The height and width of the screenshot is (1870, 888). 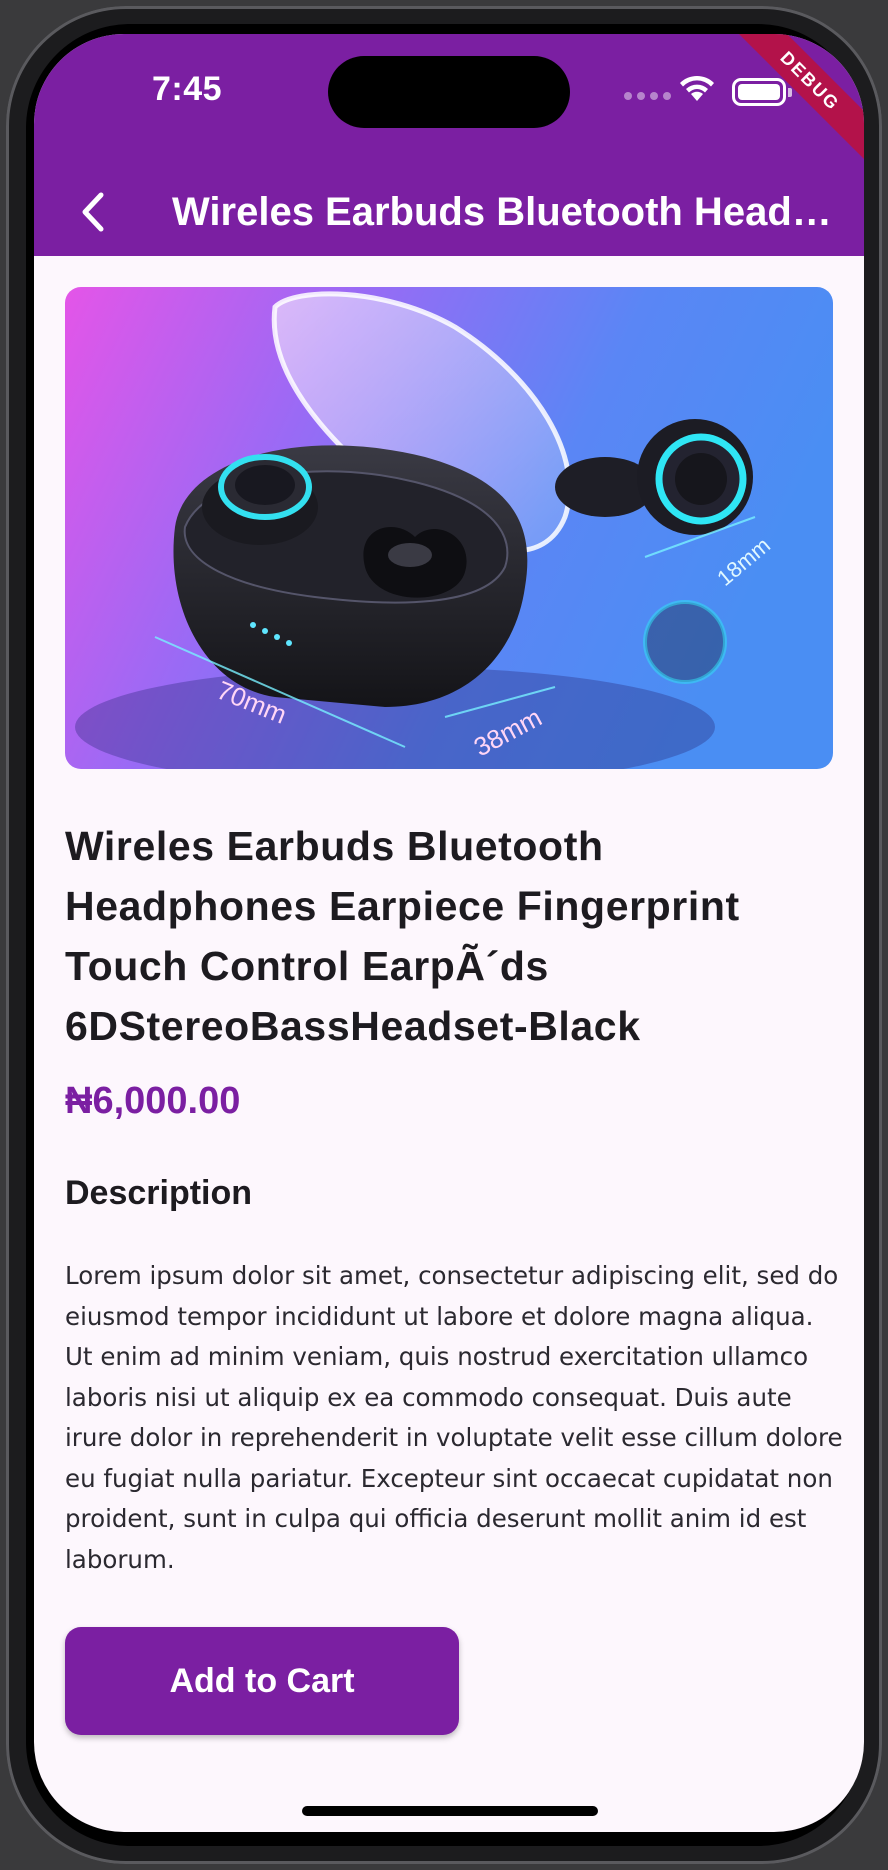 I want to click on chevron-left-icon, so click(x=93, y=212).